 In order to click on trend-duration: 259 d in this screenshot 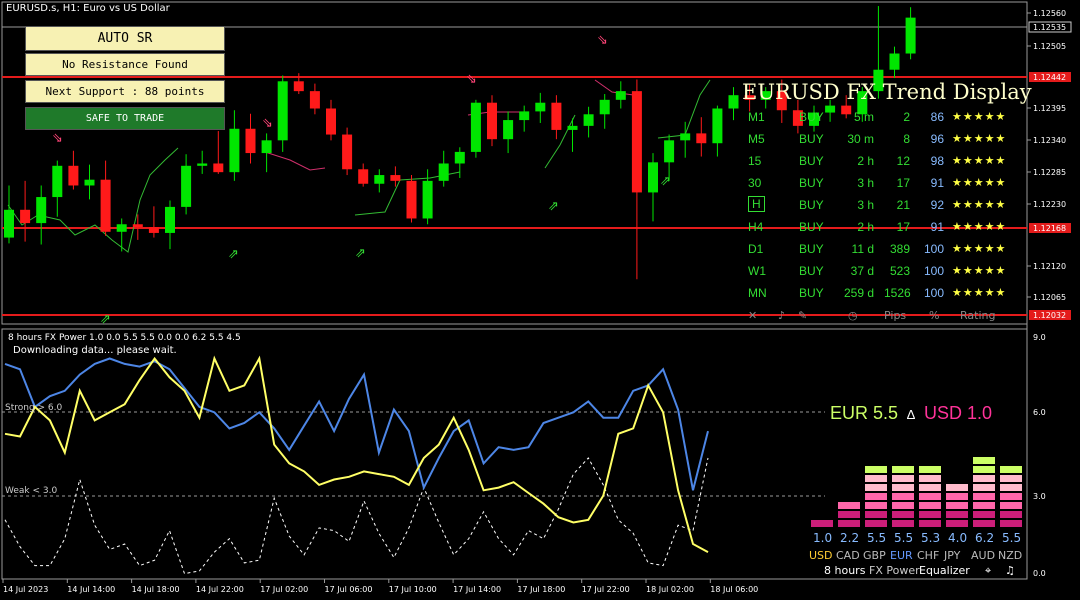, I will do `click(858, 293)`.